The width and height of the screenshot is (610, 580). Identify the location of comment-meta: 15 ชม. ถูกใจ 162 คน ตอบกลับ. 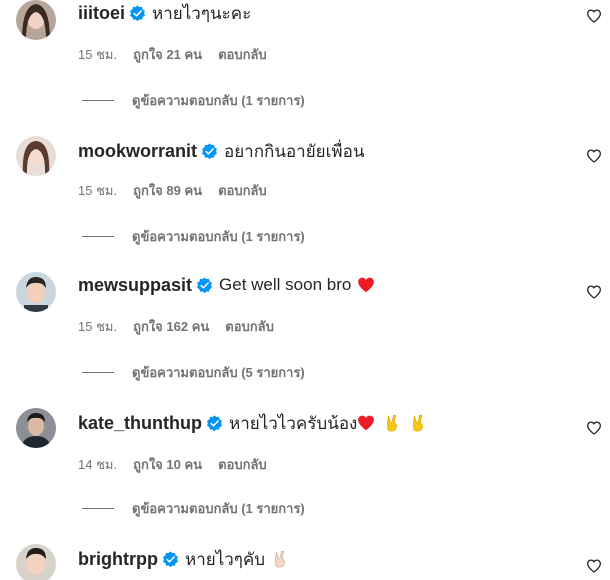
(176, 326).